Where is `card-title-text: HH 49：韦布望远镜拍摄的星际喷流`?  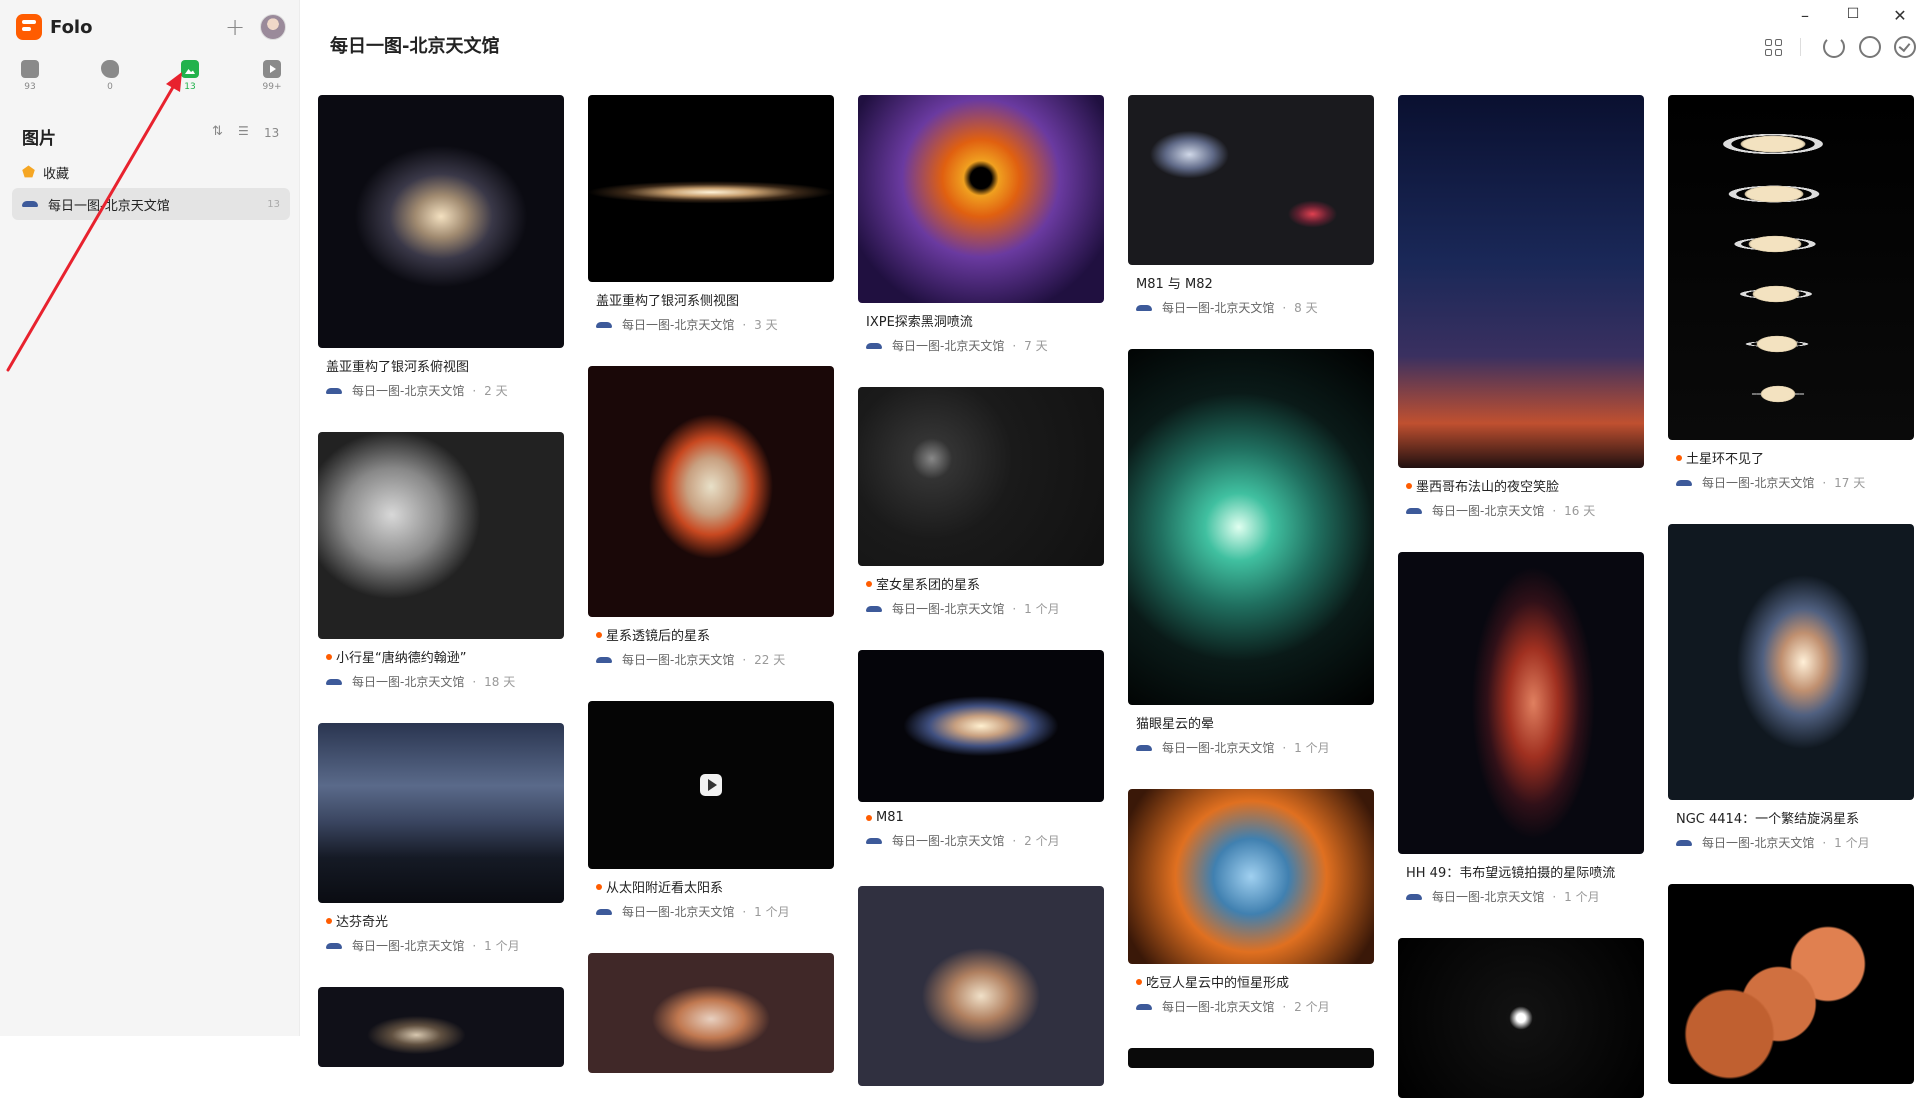
card-title-text: HH 49：韦布望远镜拍摄的星际喷流 is located at coordinates (1511, 873).